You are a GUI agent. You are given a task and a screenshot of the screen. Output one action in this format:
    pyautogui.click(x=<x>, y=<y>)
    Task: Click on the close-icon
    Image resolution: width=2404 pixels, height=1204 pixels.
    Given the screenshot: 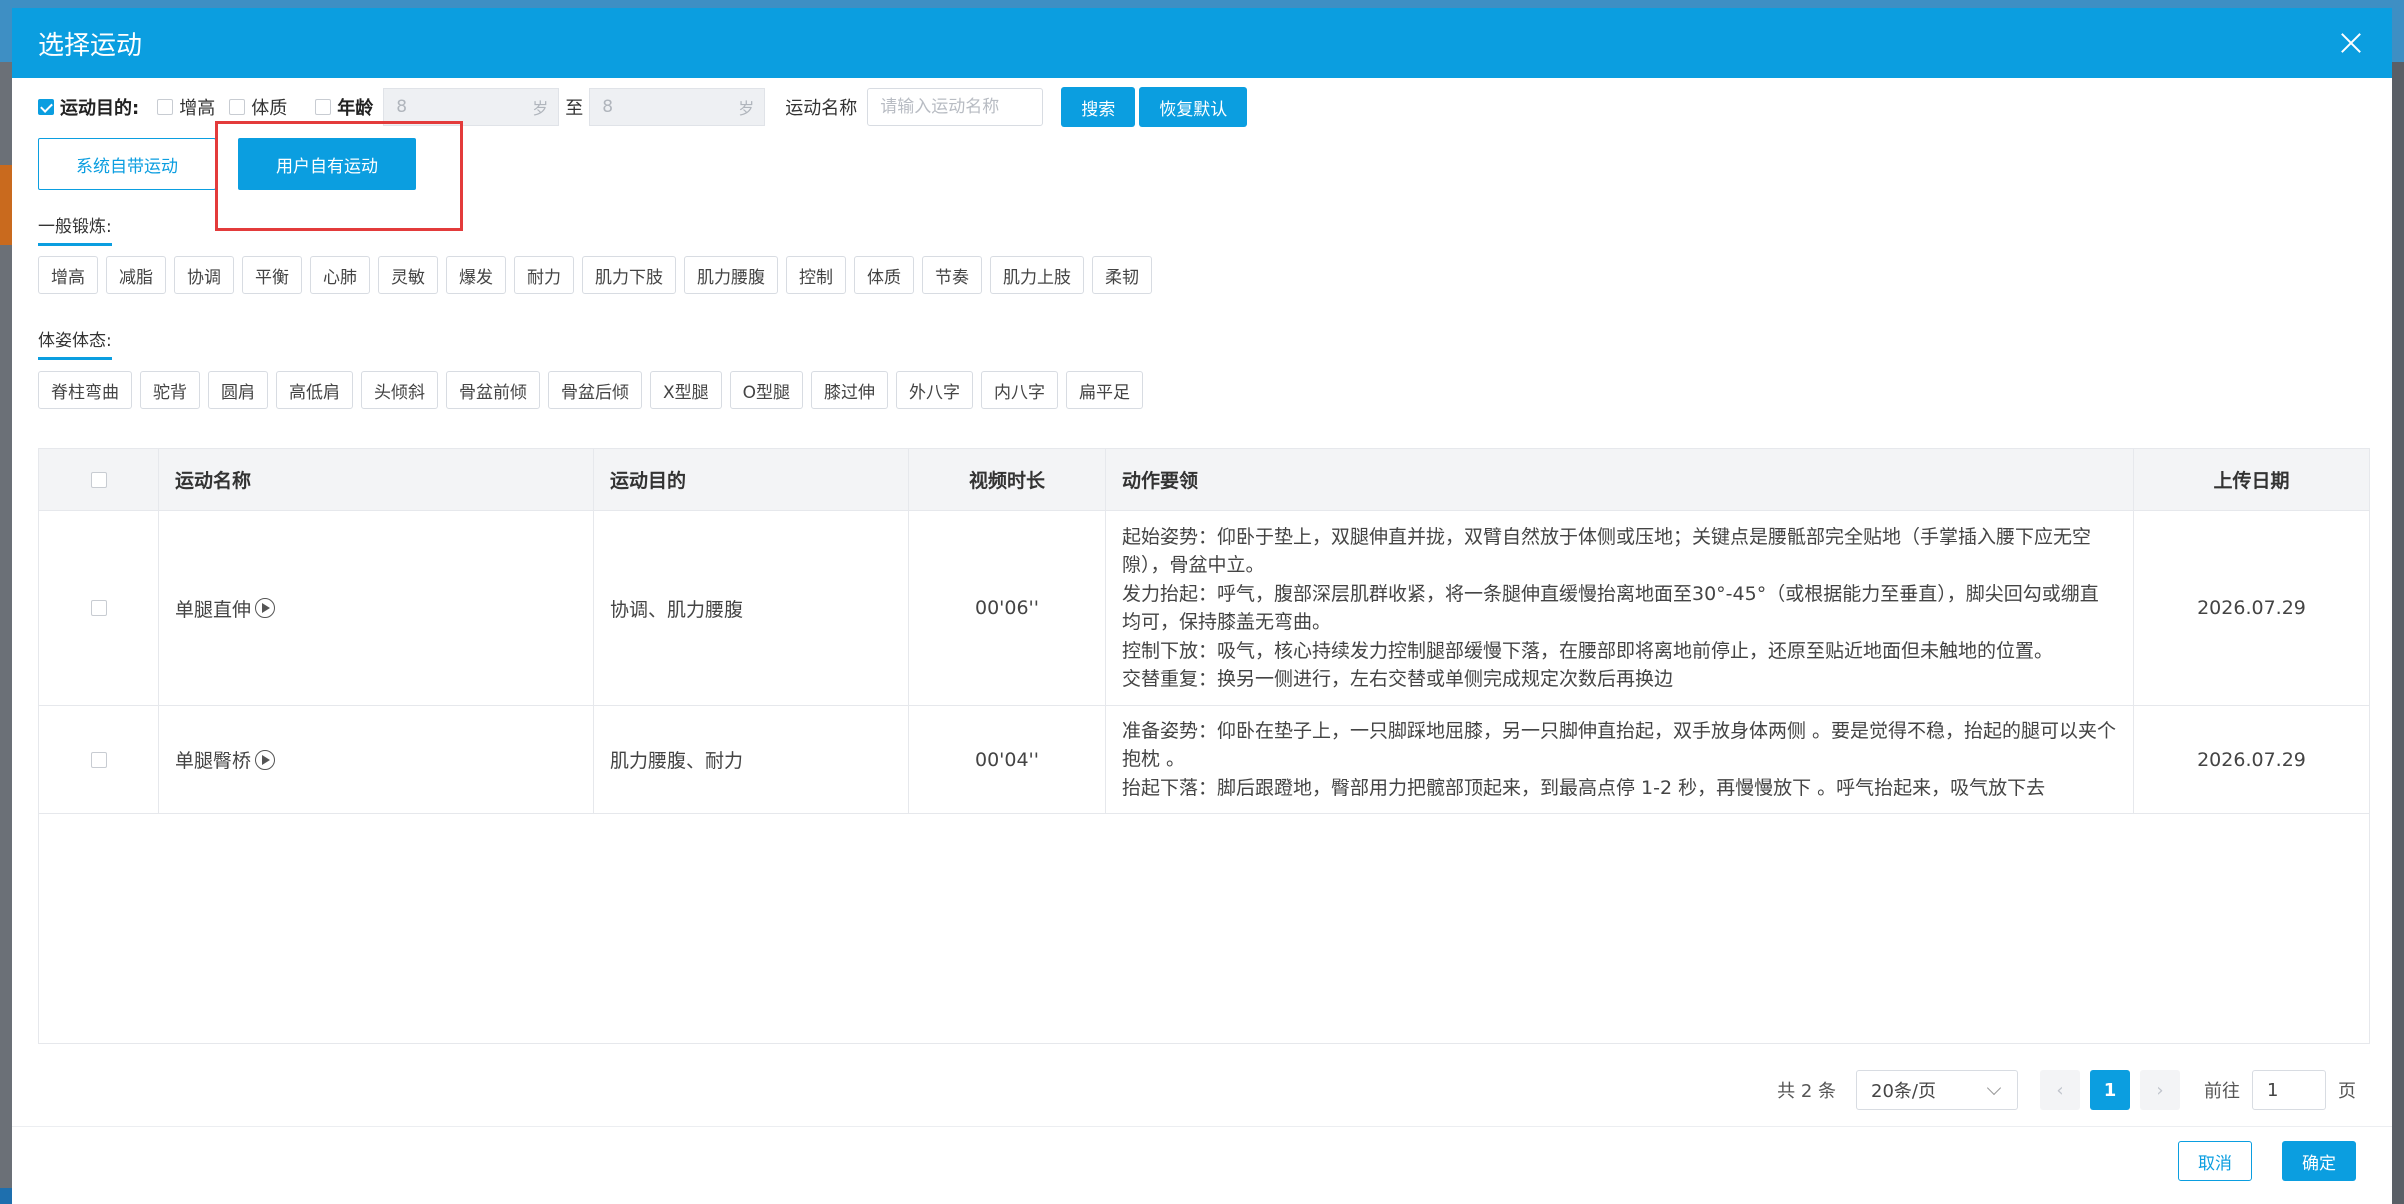 What is the action you would take?
    pyautogui.click(x=2351, y=43)
    